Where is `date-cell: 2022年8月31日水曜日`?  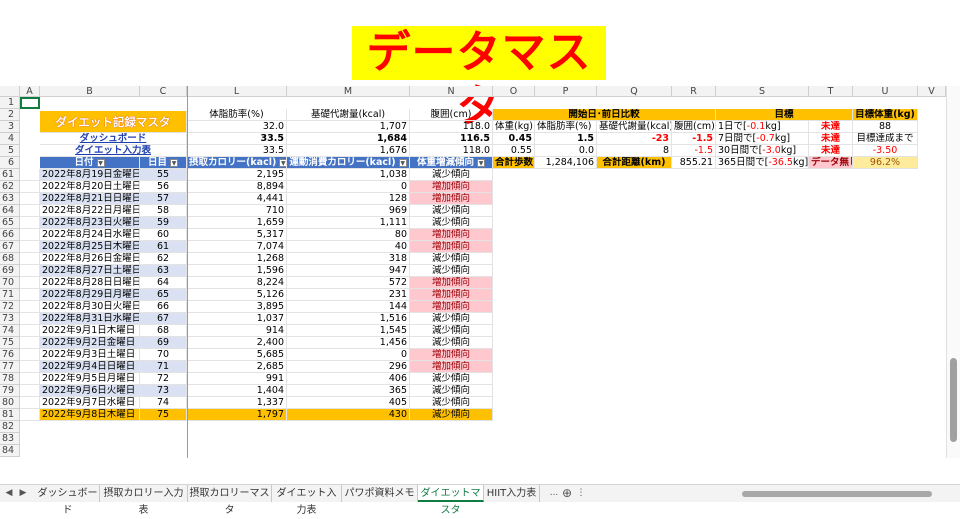 date-cell: 2022年8月31日水曜日 is located at coordinates (90, 319).